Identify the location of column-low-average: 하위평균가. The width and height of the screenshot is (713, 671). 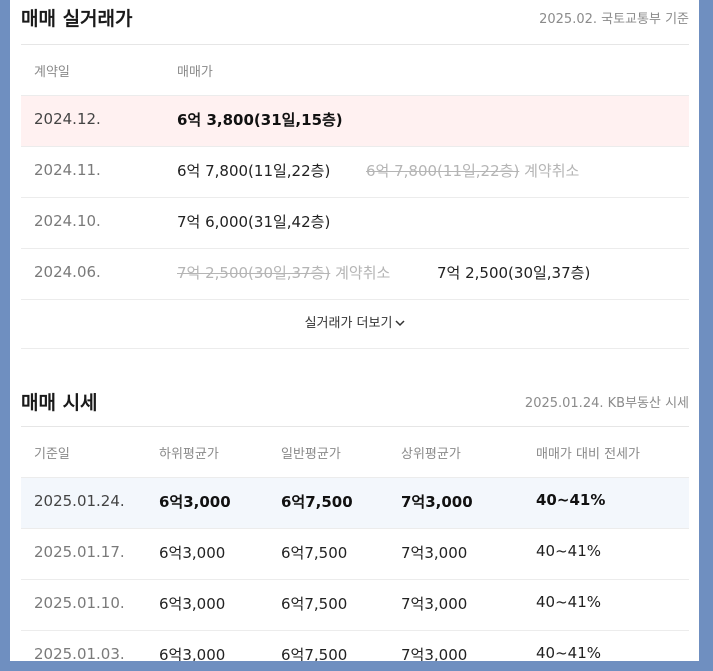
(189, 454).